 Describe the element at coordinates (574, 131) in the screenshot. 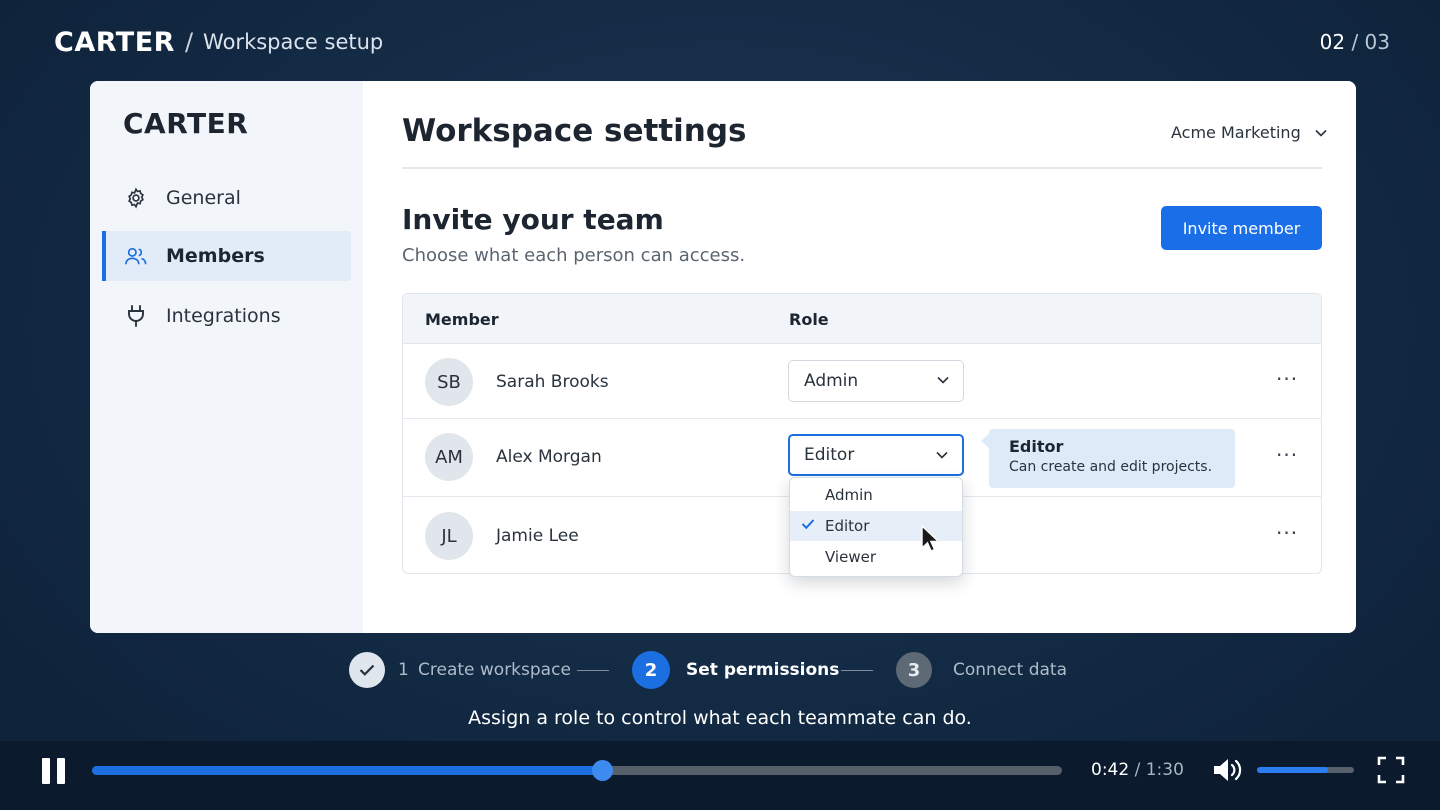

I see `page-title: Workspace settings` at that location.